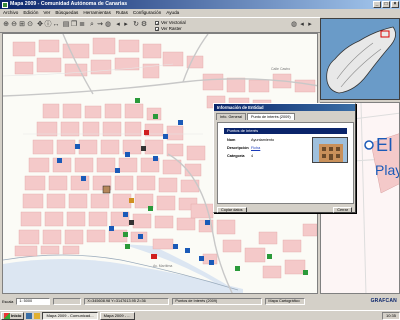  I want to click on tab-info-general: Info. General, so click(231, 116).